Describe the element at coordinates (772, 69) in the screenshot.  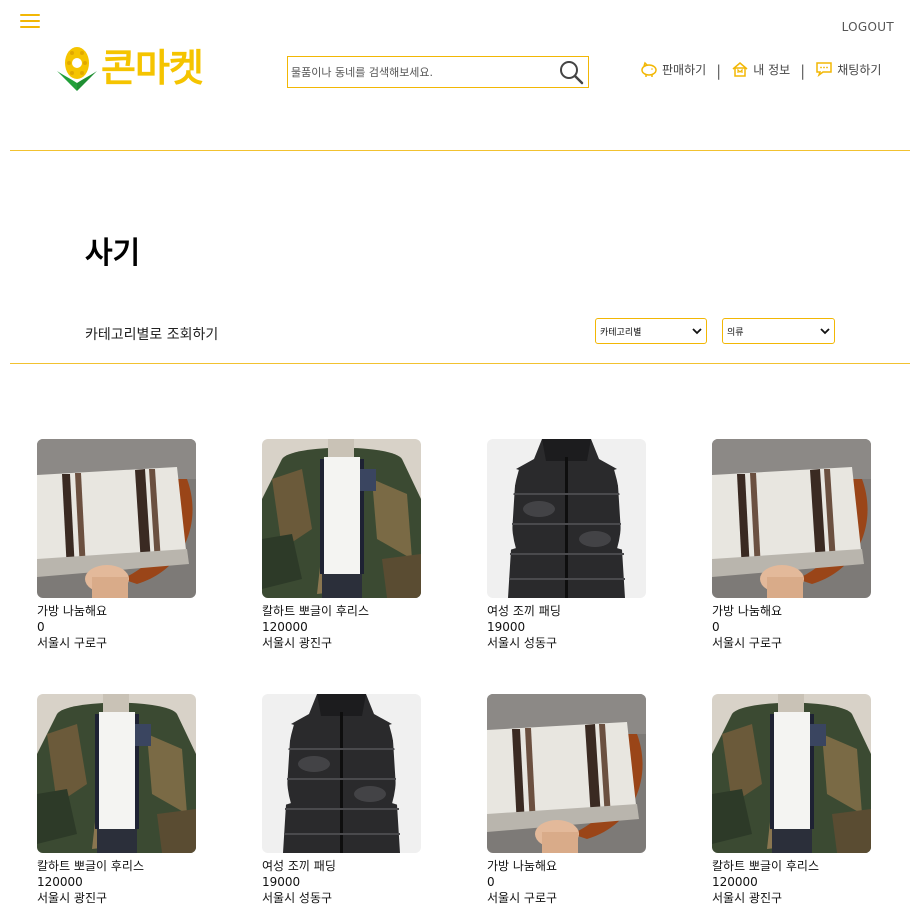
I see `nav-my-info-label: 내 정보` at that location.